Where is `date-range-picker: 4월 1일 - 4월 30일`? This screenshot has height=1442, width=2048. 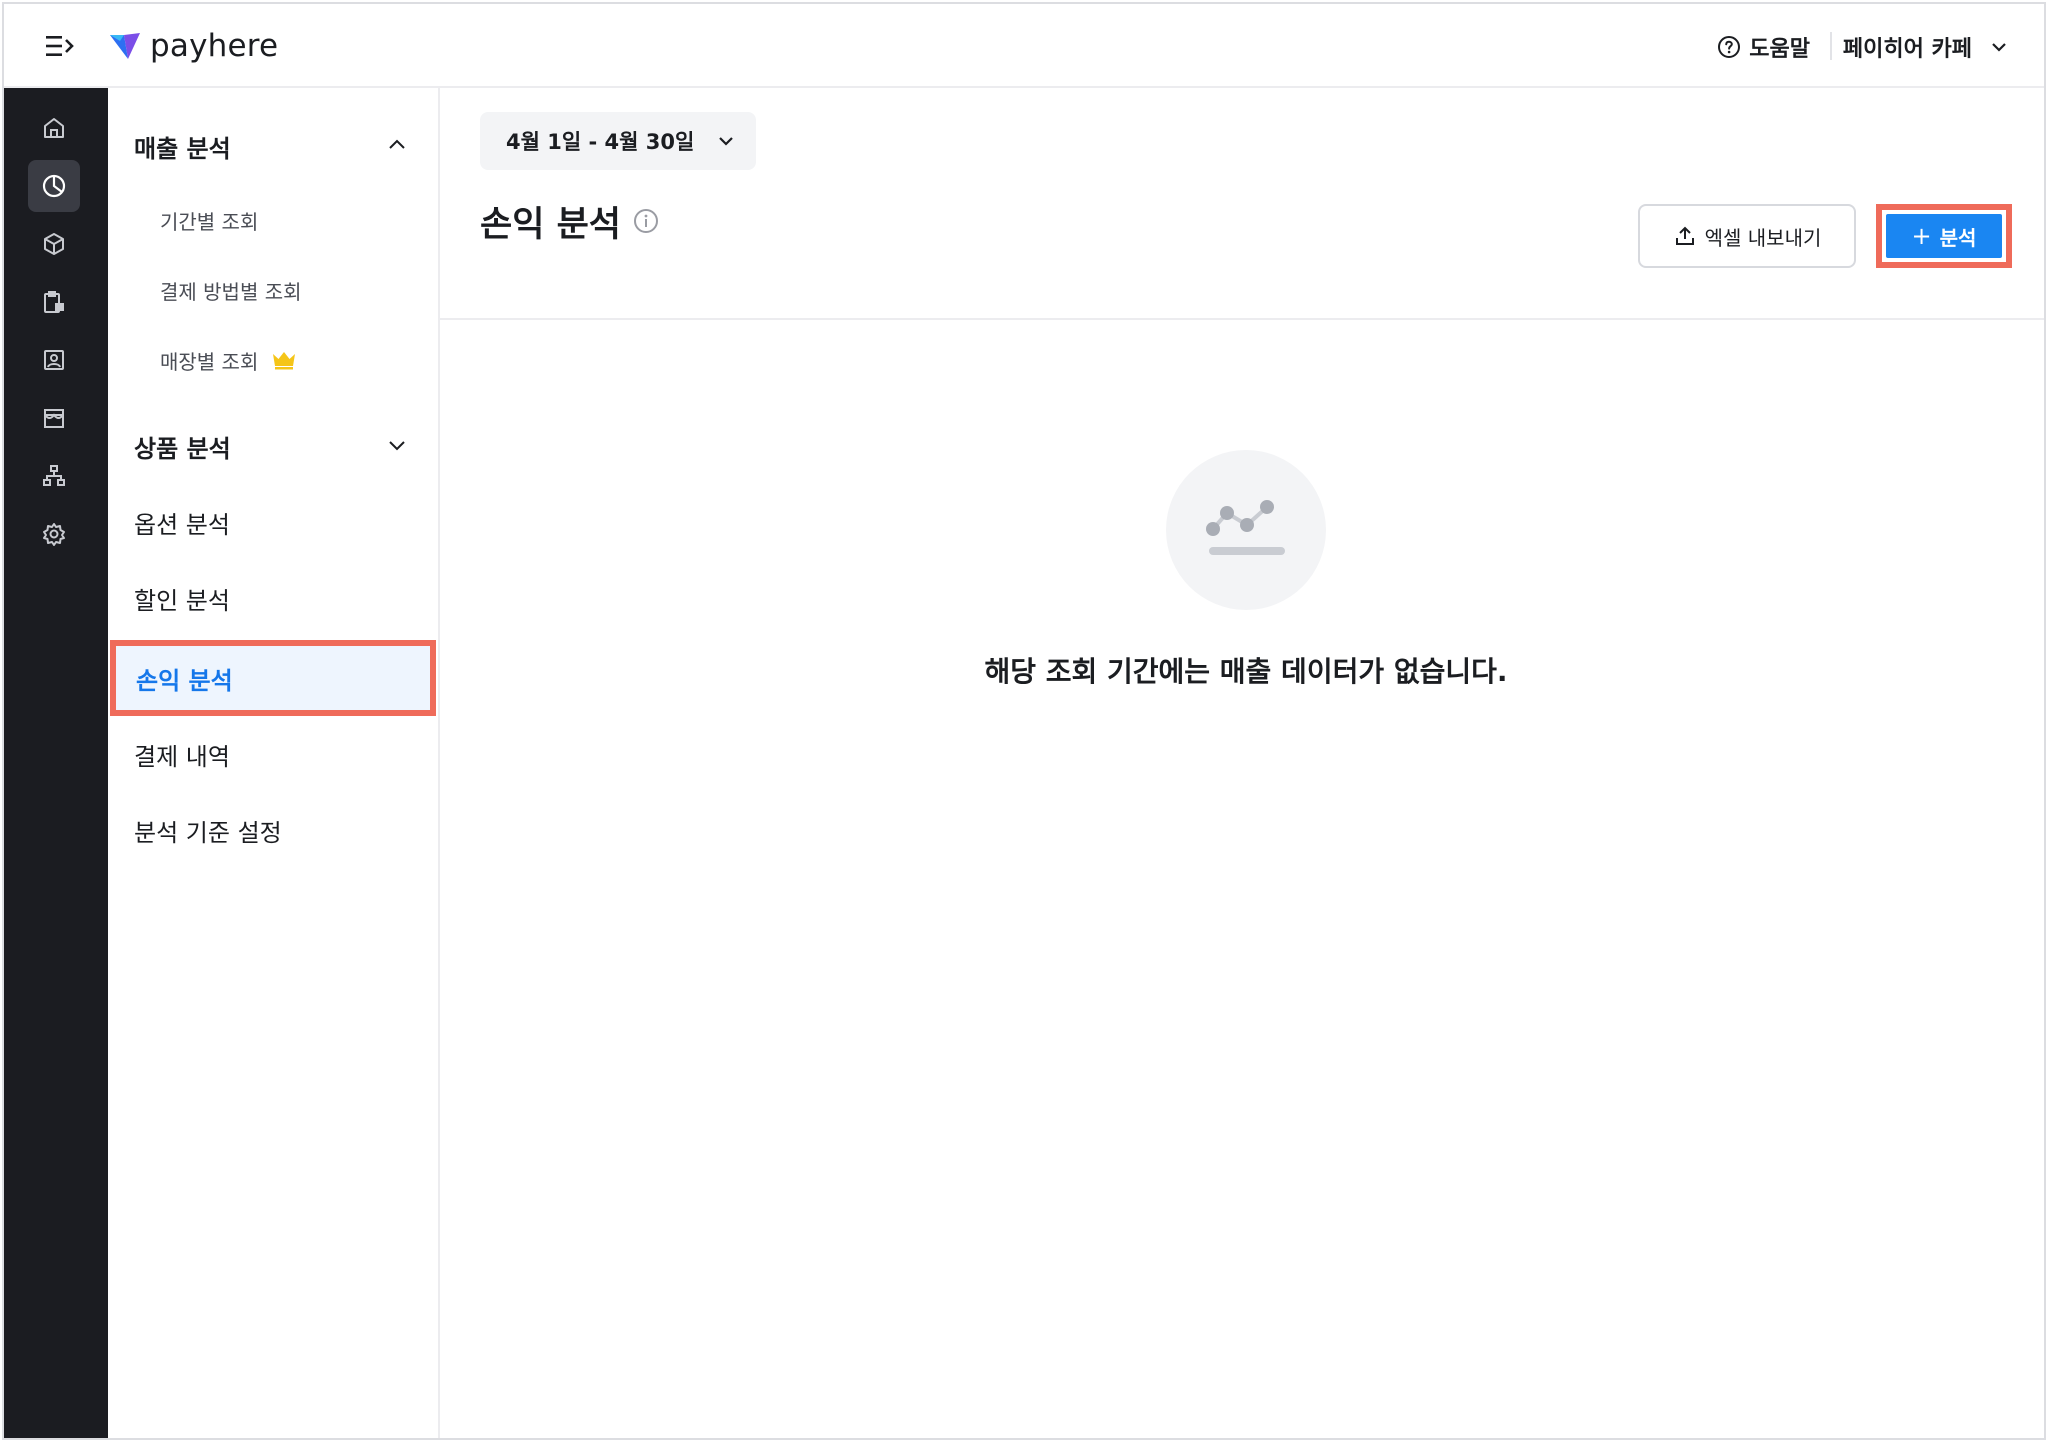
date-range-picker: 4월 1일 - 4월 30일 is located at coordinates (618, 141).